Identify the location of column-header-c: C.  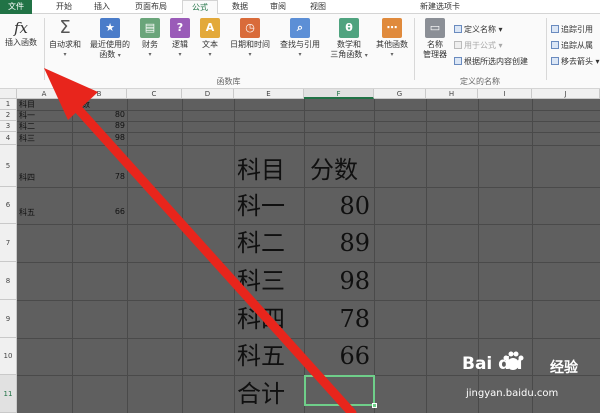
(154, 94).